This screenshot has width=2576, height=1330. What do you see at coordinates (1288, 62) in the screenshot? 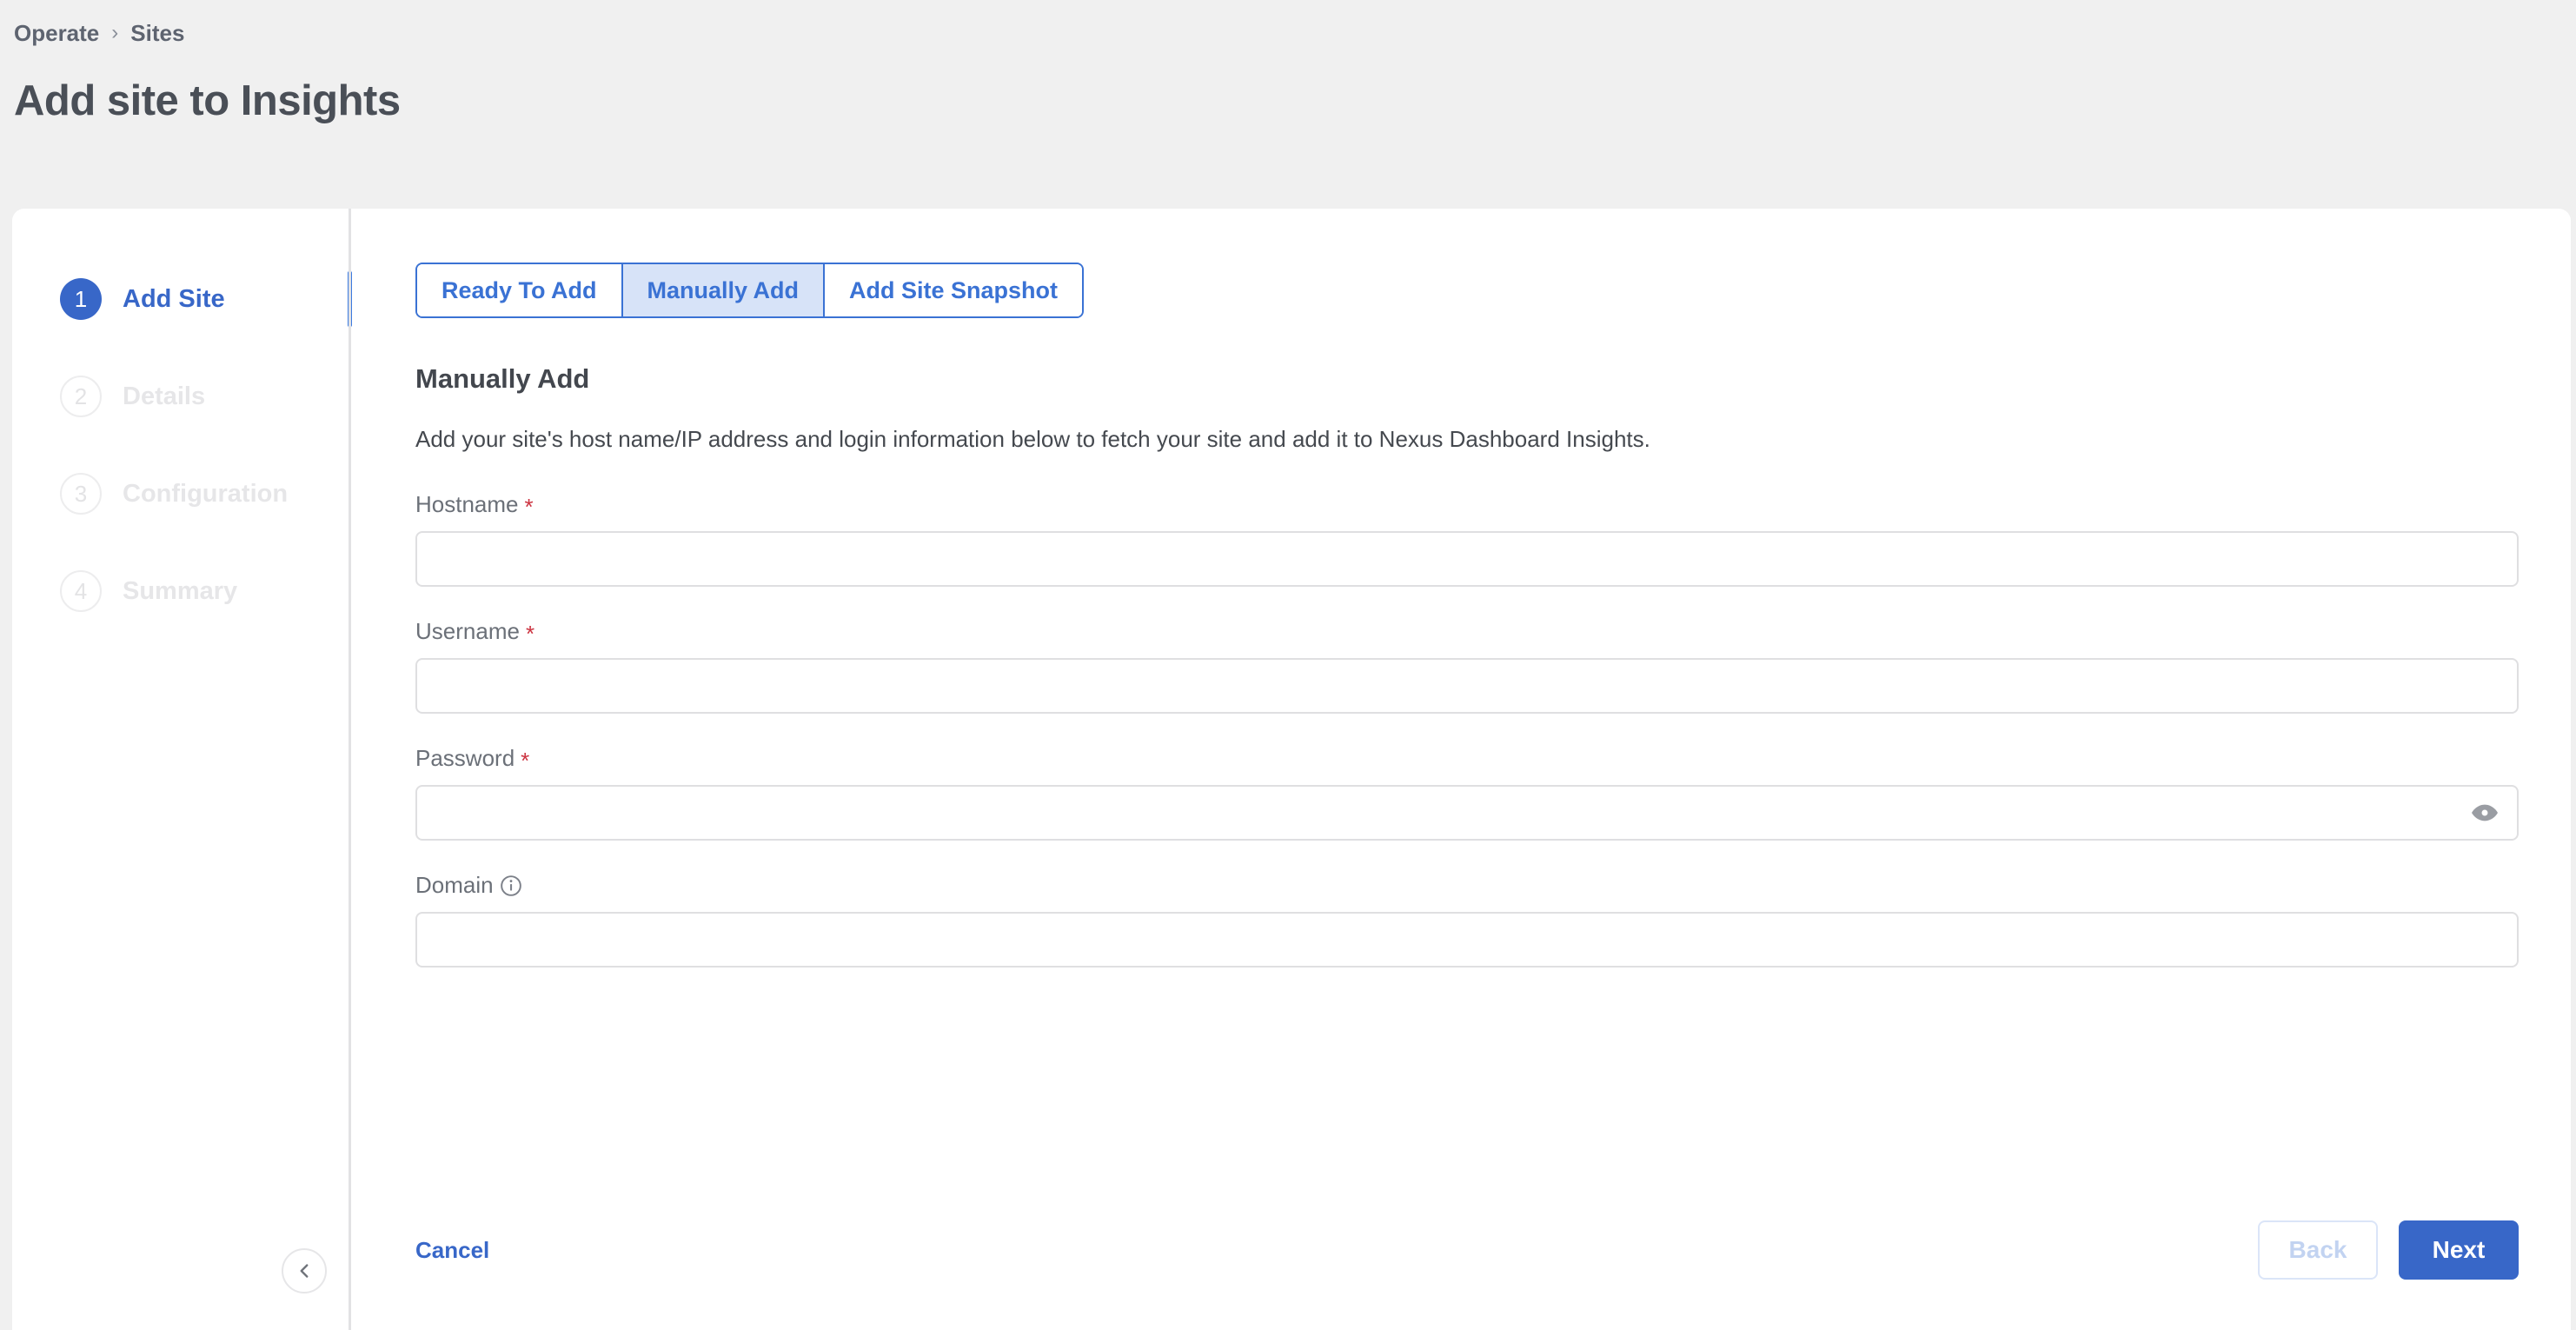
I see `page-header: Operate › Sites Add site to Insights` at bounding box center [1288, 62].